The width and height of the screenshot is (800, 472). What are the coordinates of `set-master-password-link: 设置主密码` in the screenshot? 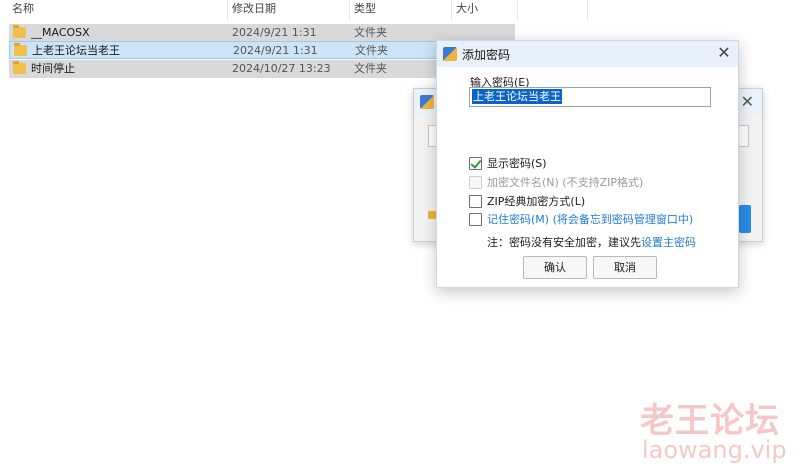 It's located at (668, 242).